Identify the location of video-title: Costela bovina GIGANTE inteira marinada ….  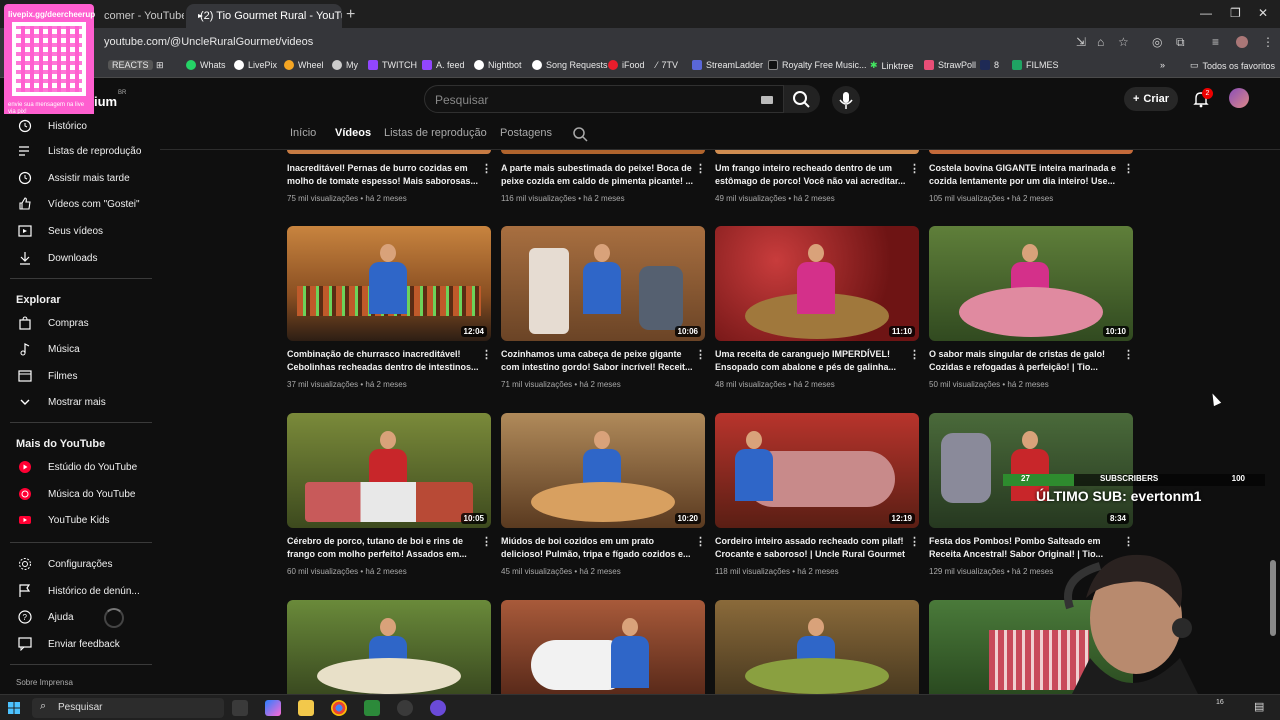
(1027, 175).